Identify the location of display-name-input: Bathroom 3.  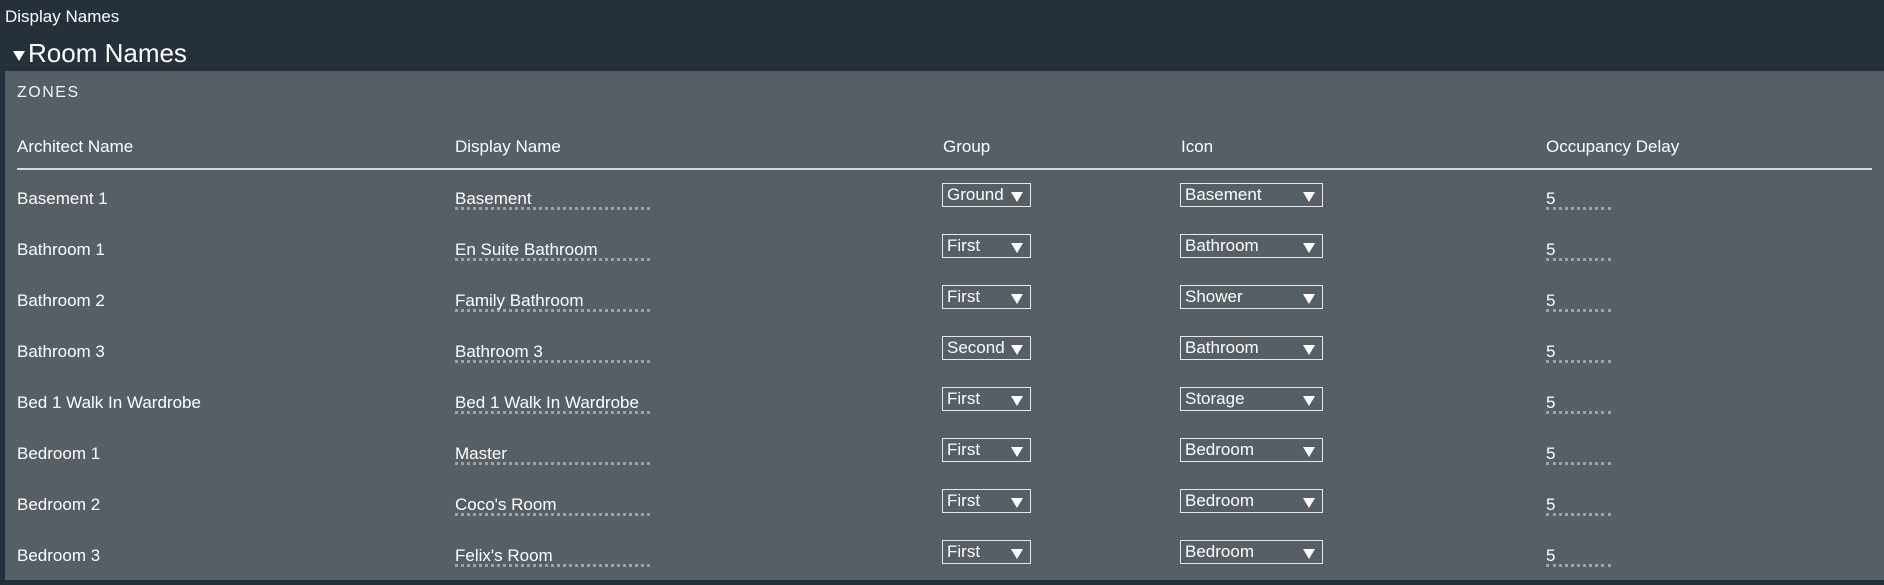
(552, 346).